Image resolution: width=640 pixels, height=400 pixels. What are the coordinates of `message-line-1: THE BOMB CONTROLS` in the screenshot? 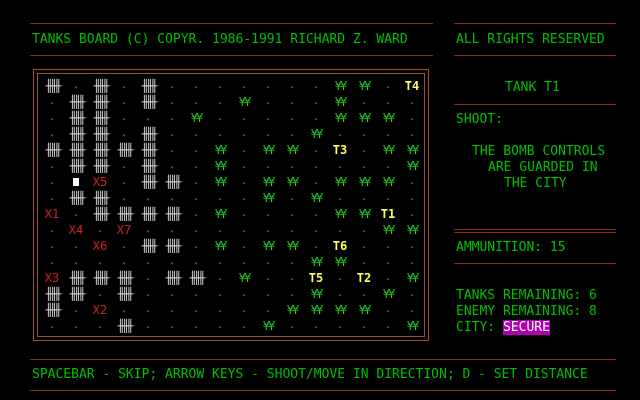 It's located at (539, 151).